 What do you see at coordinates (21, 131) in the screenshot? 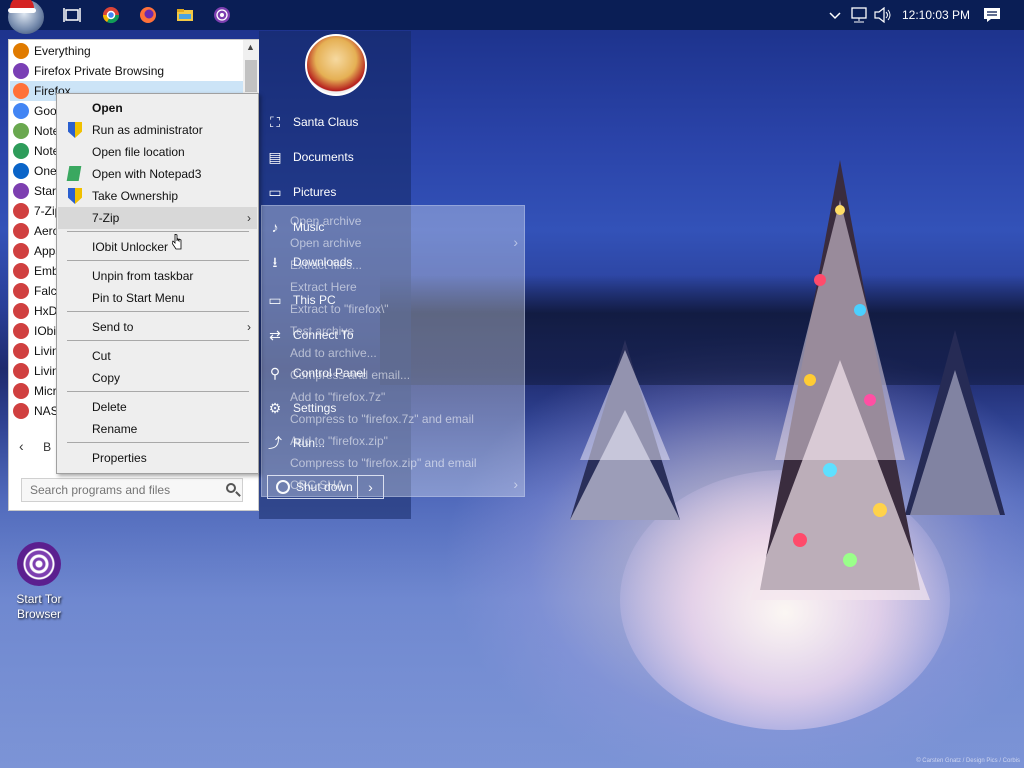
I see `notepad-icon` at bounding box center [21, 131].